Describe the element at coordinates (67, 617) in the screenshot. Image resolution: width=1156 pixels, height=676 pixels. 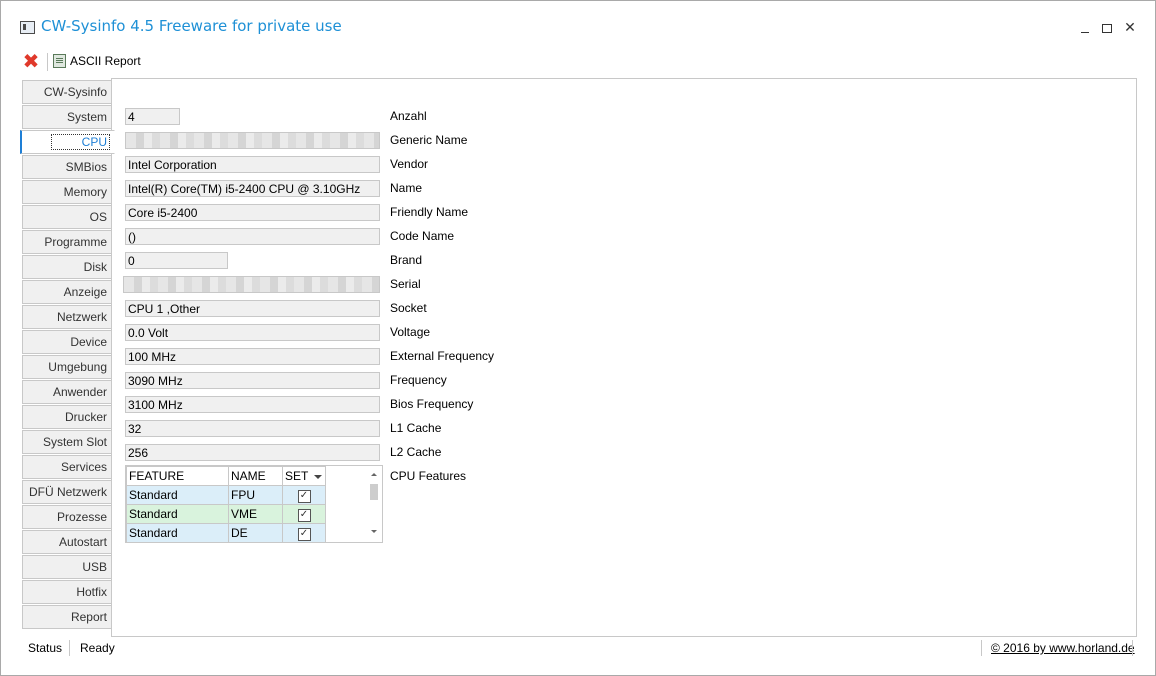
I see `tab-report: Report` at that location.